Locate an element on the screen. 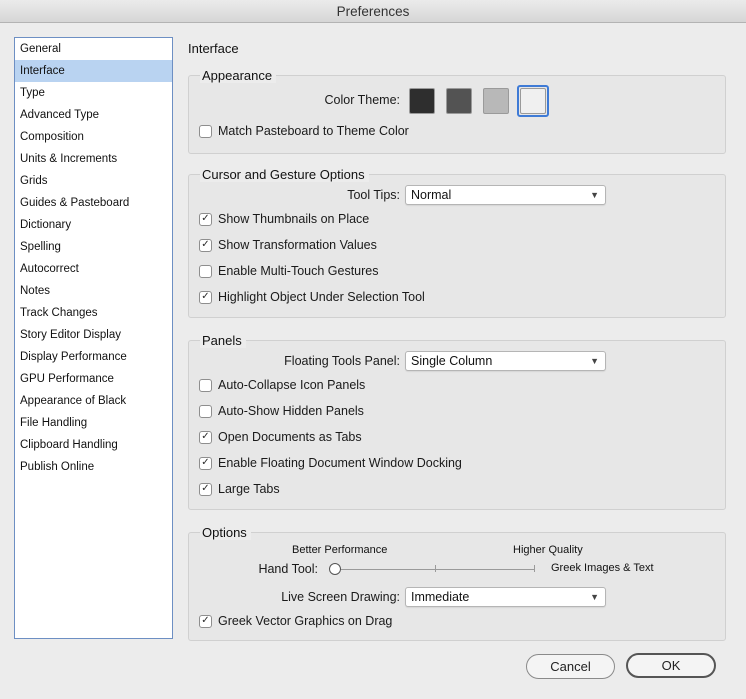 The image size is (746, 699). tool-tips-select: Normal ▼ is located at coordinates (505, 195).